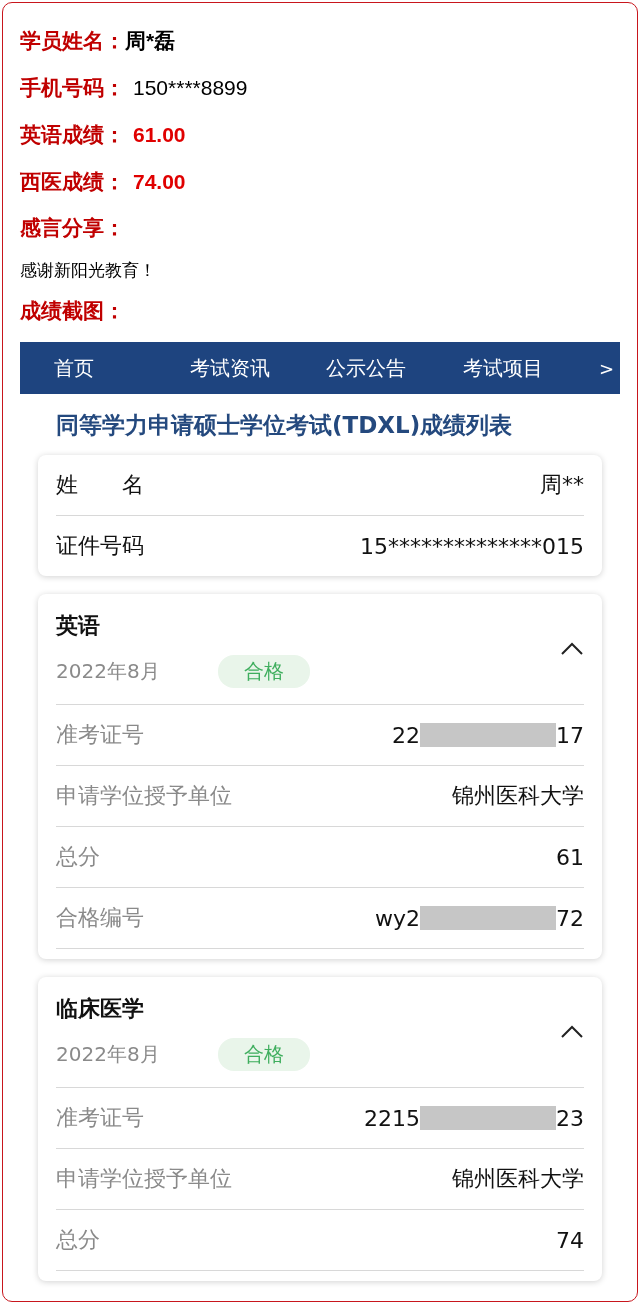  I want to click on row-value: 61, so click(570, 857).